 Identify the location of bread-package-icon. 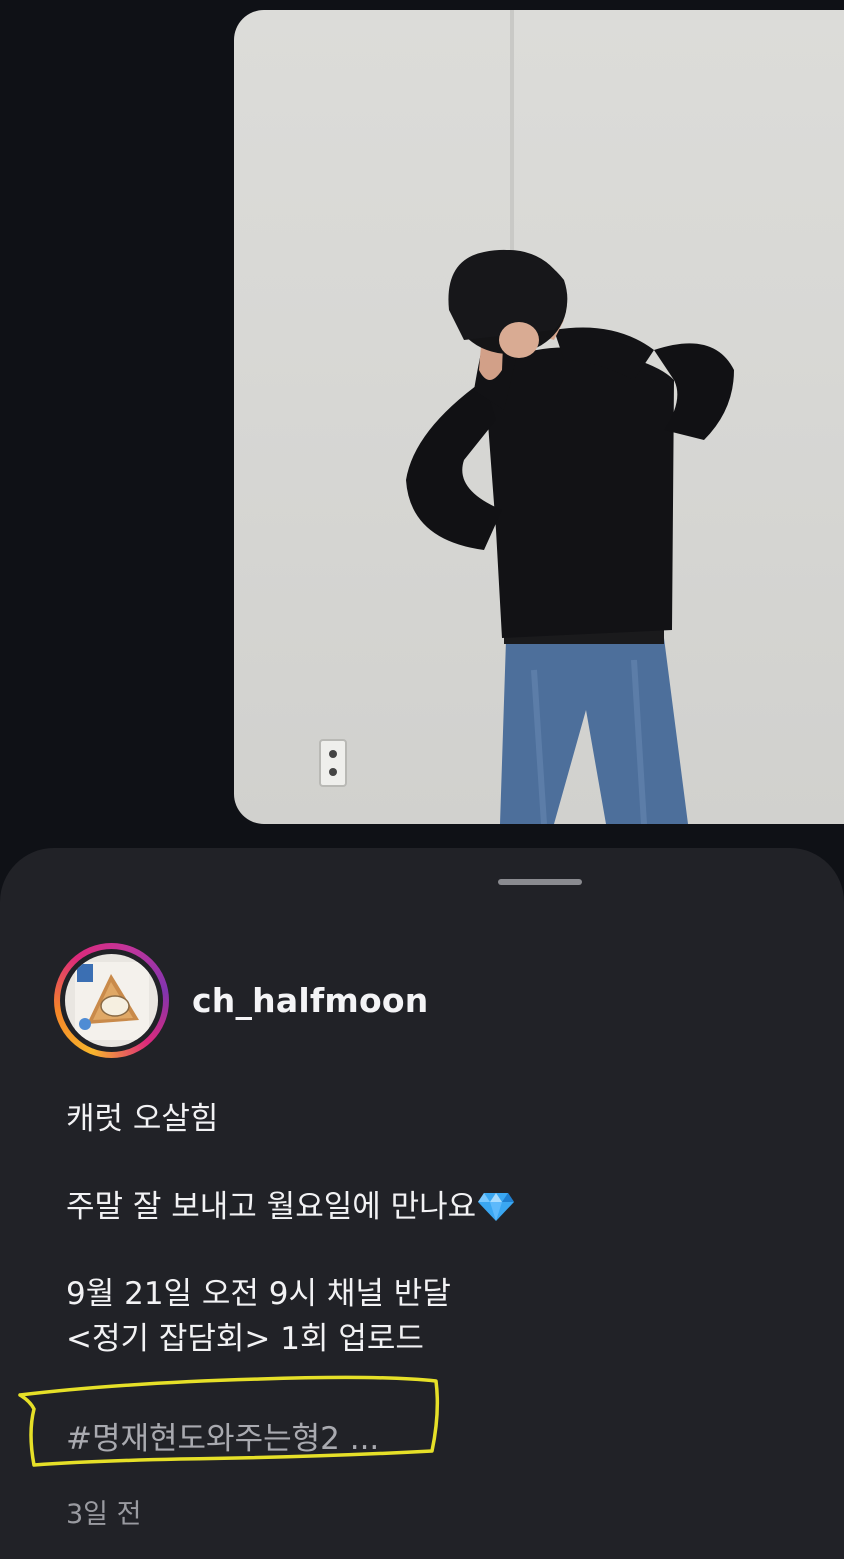
(112, 1001).